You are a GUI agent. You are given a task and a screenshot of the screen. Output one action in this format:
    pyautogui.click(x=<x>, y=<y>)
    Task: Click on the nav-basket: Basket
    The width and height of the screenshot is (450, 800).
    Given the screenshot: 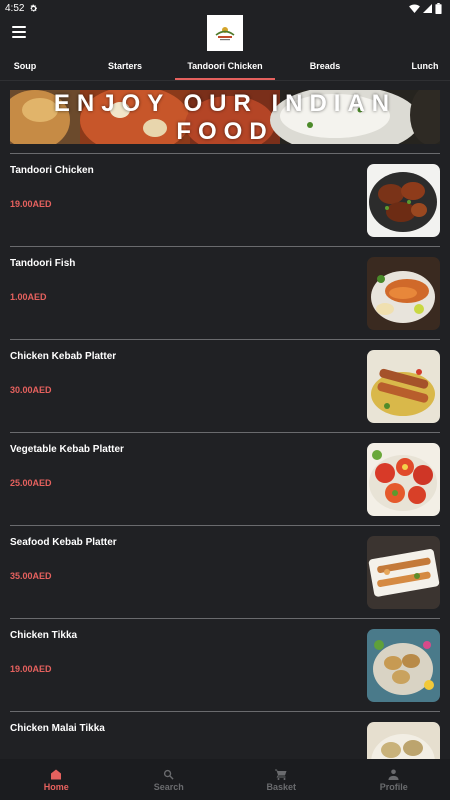 What is the action you would take?
    pyautogui.click(x=281, y=779)
    